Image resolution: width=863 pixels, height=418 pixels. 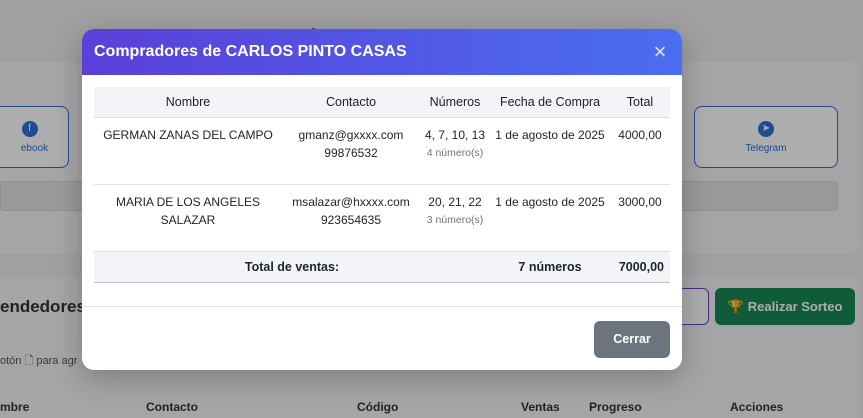 I want to click on cell-total: 4000,00, so click(x=640, y=151).